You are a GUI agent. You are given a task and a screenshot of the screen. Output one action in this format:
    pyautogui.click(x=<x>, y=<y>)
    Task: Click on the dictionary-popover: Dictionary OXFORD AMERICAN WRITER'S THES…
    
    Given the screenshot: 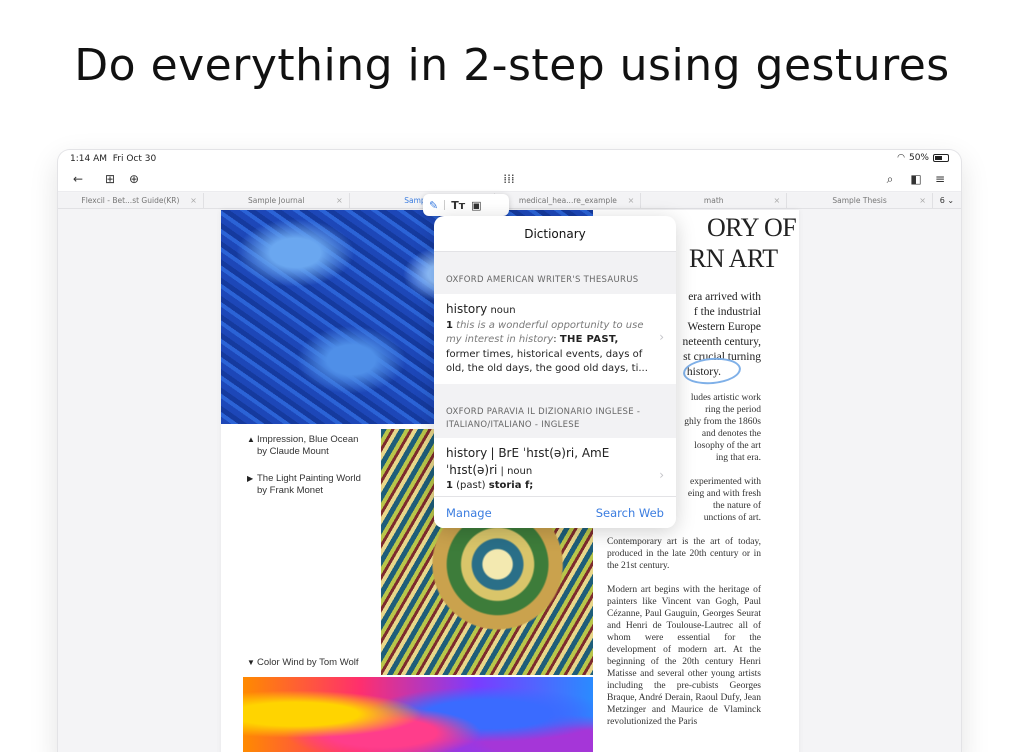 What is the action you would take?
    pyautogui.click(x=555, y=372)
    